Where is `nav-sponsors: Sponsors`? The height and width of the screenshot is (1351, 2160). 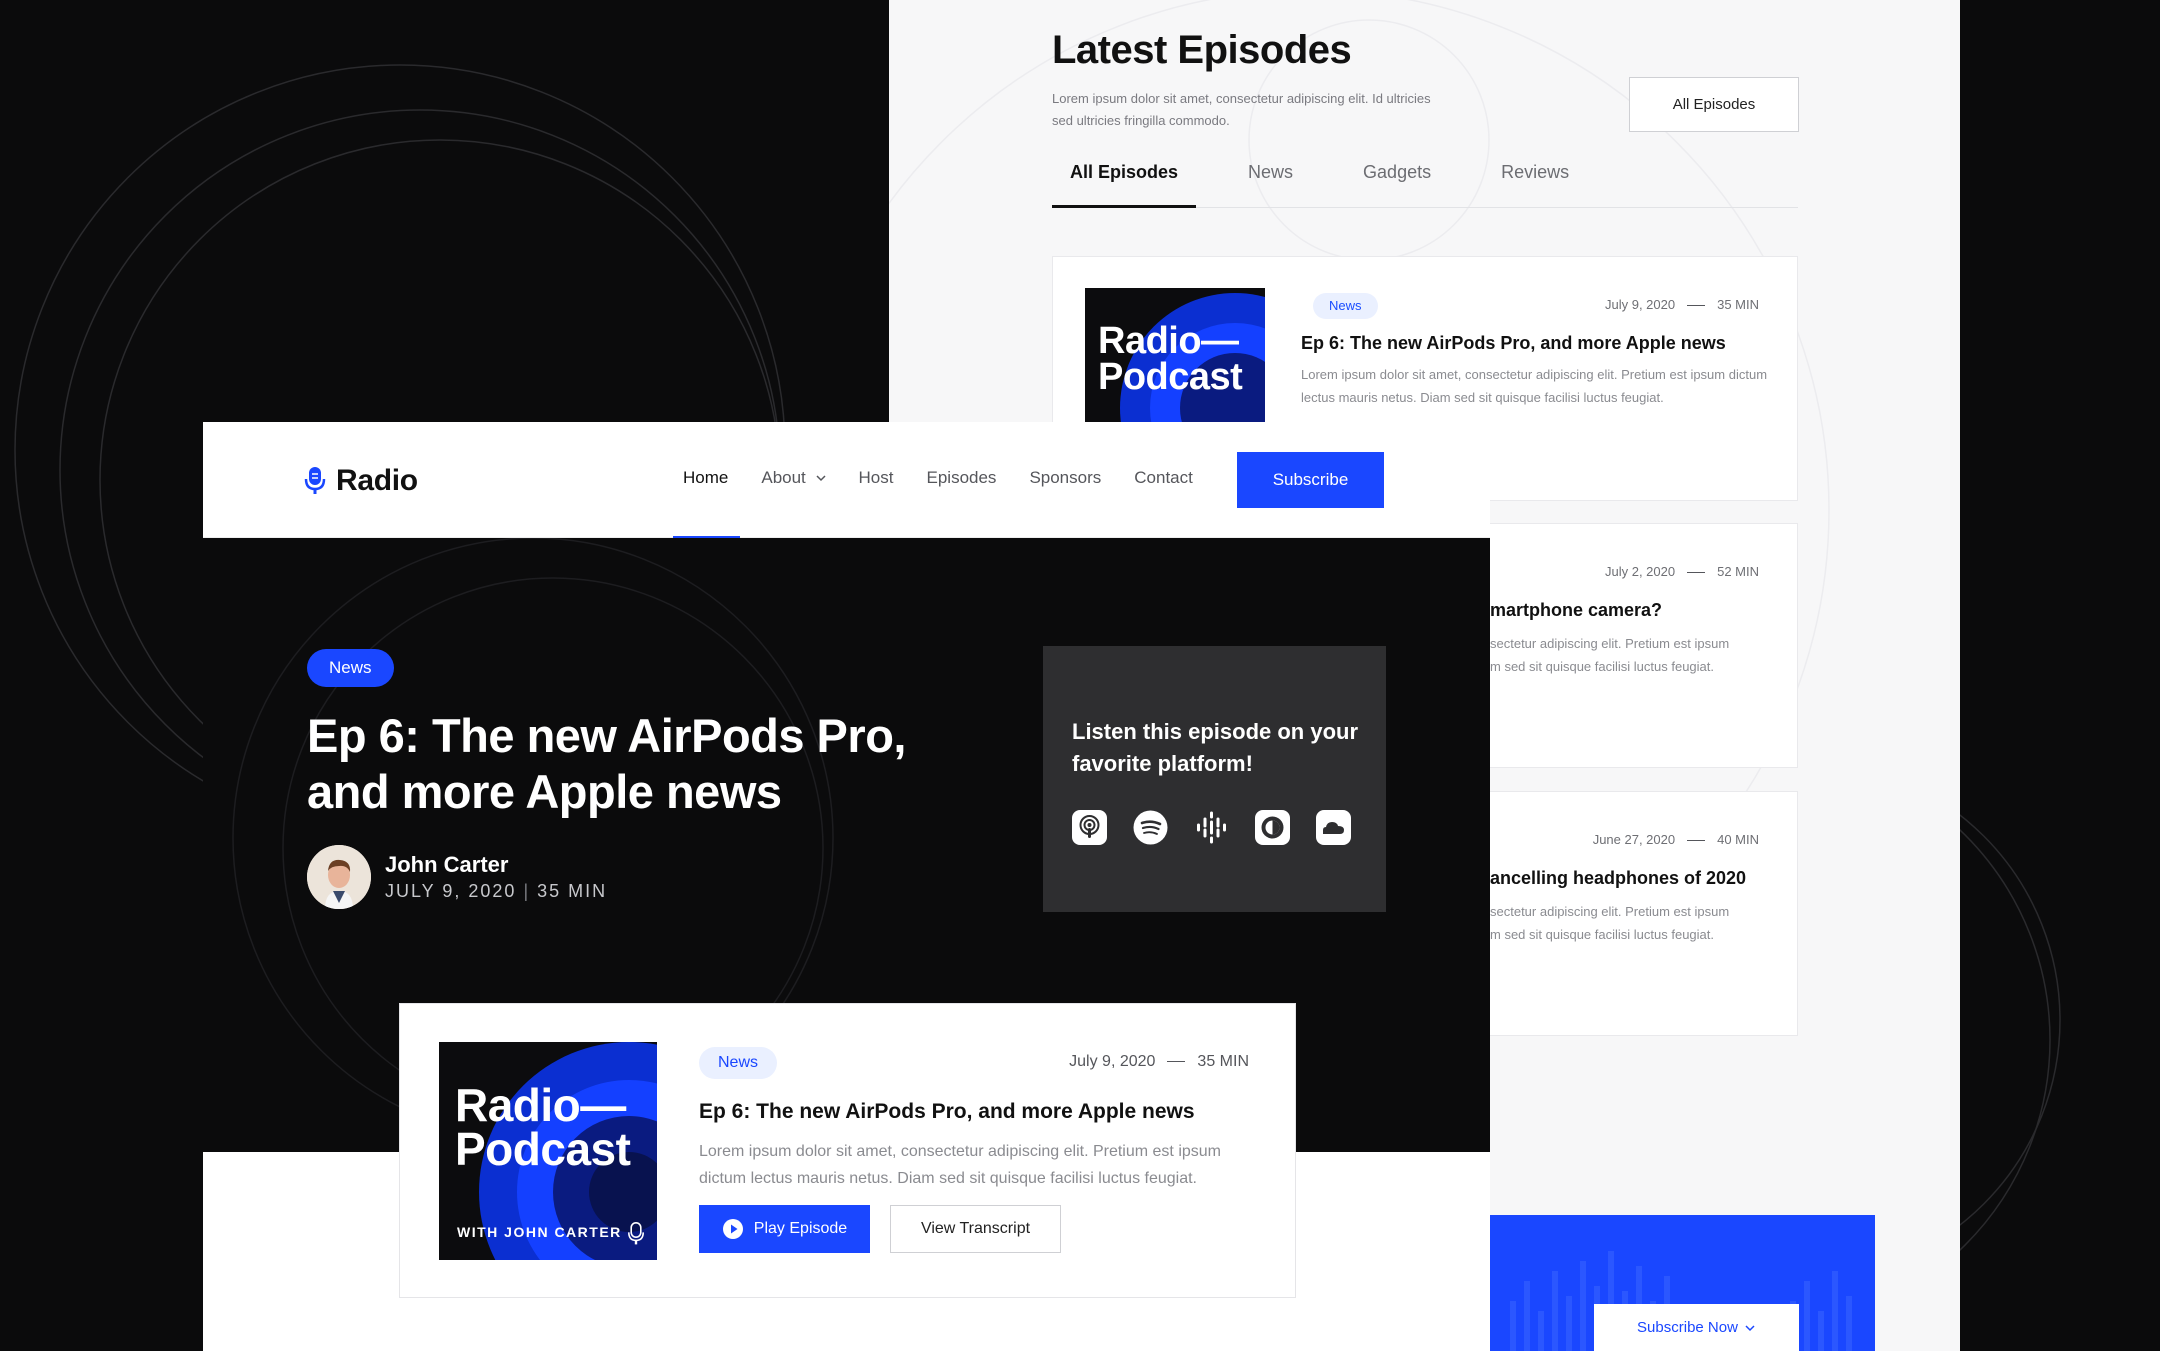
nav-sponsors: Sponsors is located at coordinates (1065, 478).